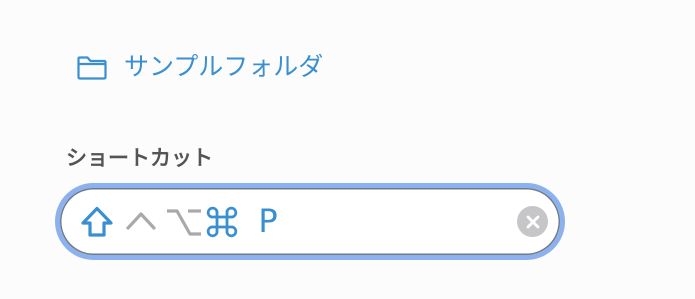 The height and width of the screenshot is (299, 695). What do you see at coordinates (97, 221) in the screenshot?
I see `shift-icon` at bounding box center [97, 221].